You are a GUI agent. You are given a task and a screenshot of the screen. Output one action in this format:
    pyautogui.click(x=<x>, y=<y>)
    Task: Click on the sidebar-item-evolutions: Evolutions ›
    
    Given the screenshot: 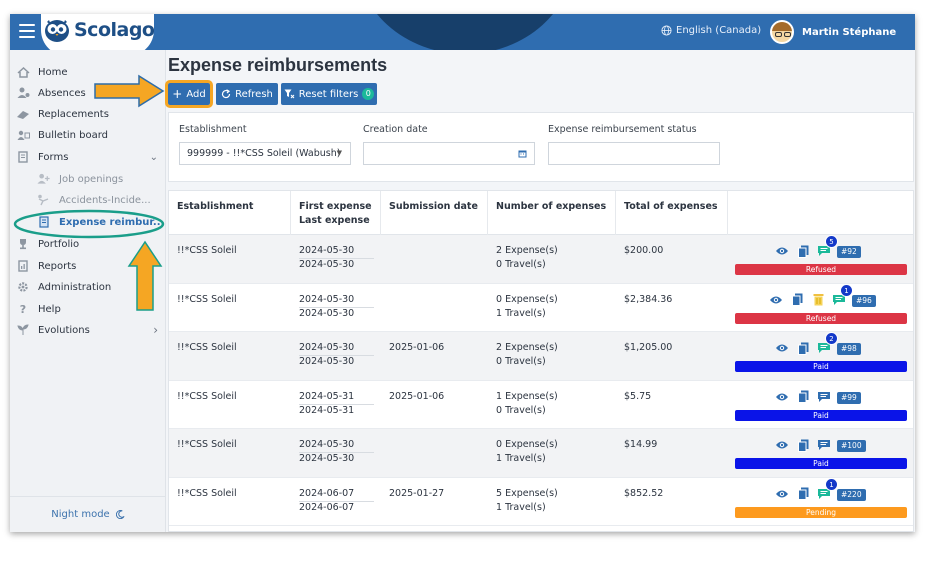 What is the action you would take?
    pyautogui.click(x=88, y=330)
    